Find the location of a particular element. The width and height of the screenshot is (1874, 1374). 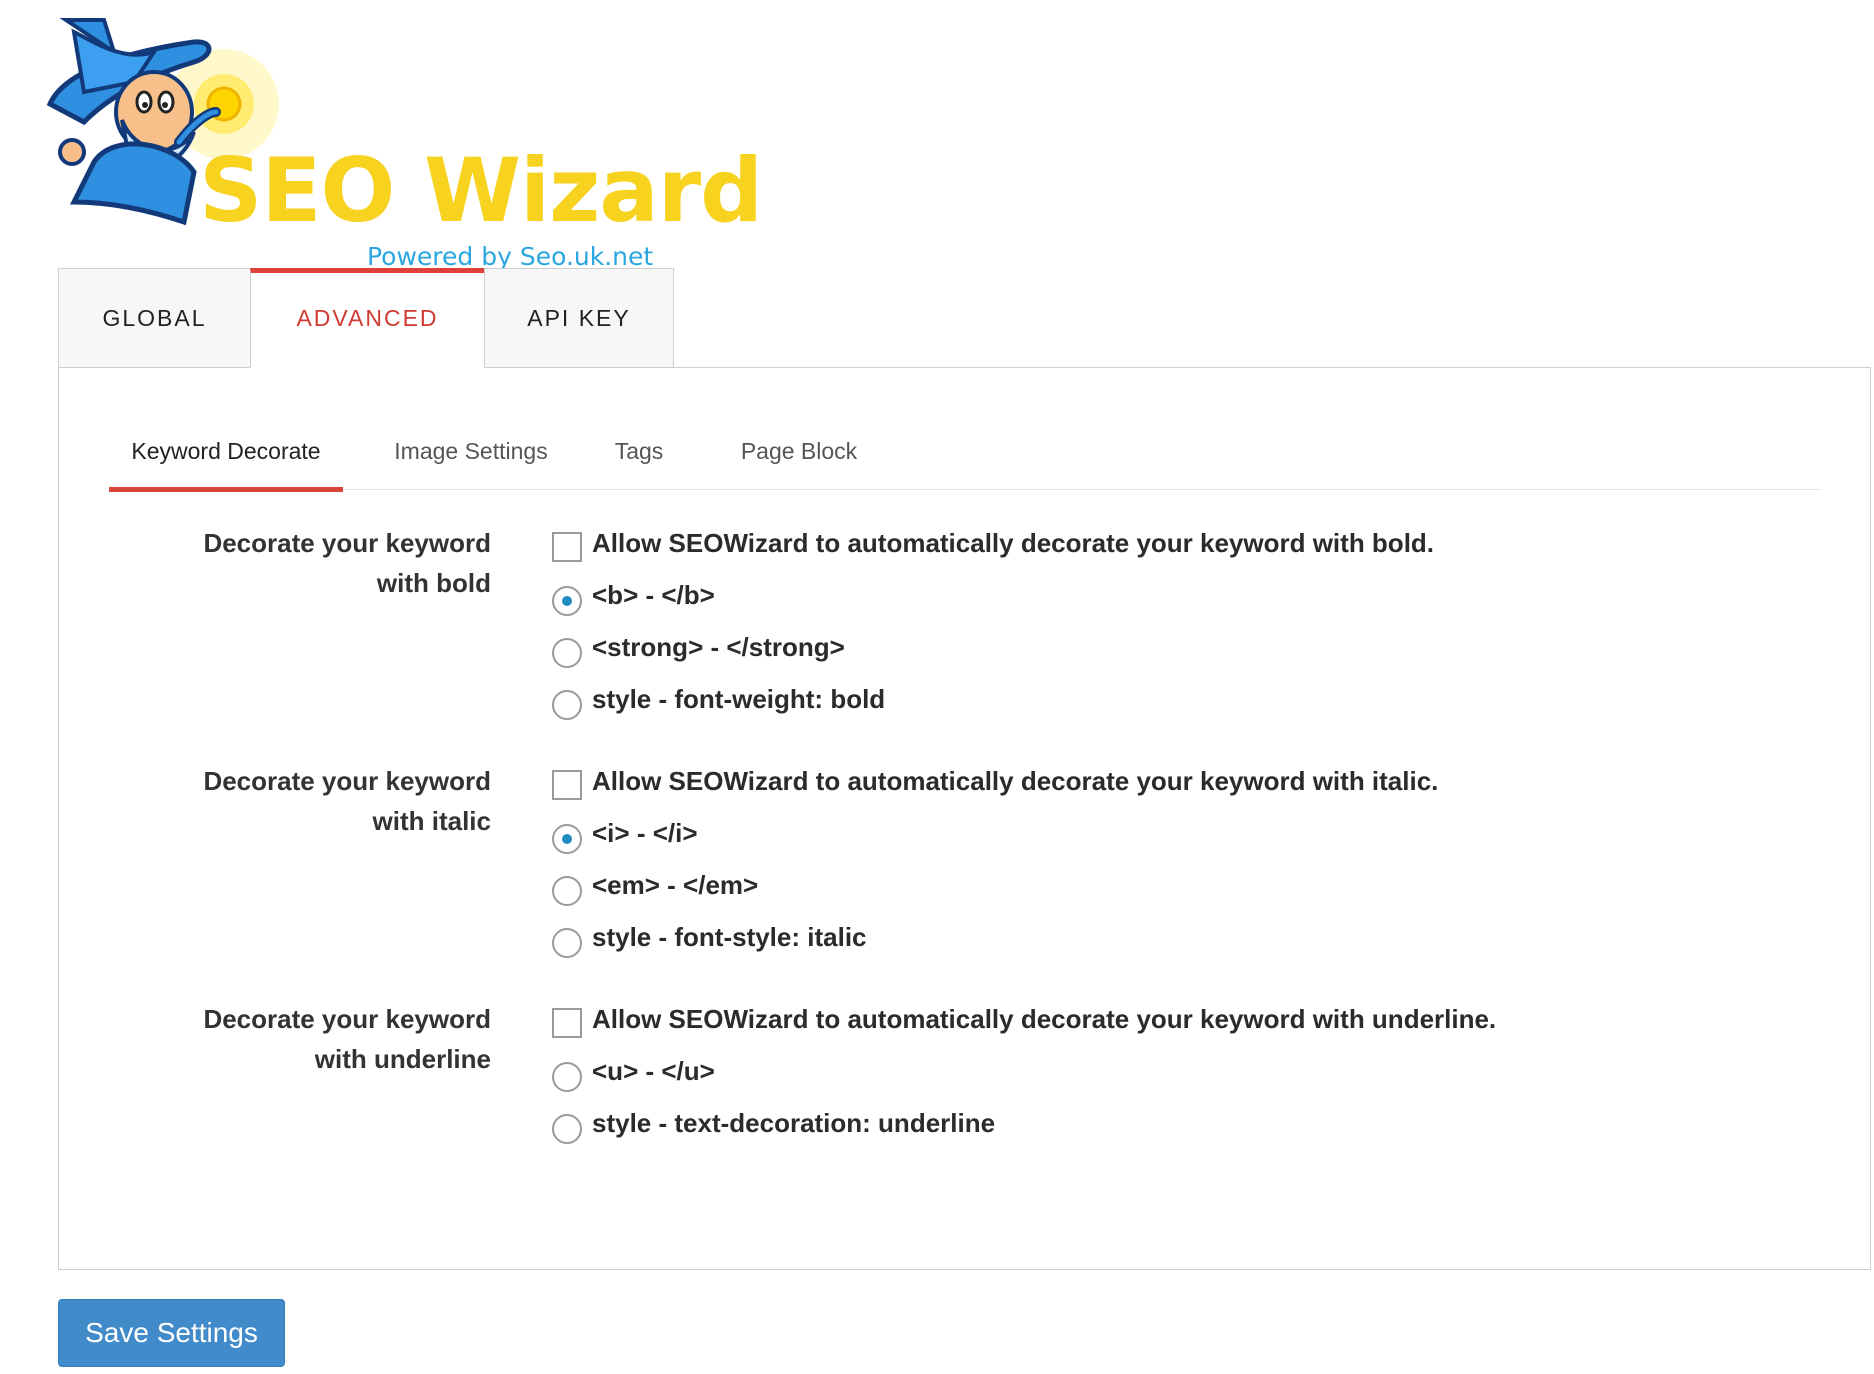

bold-strong-label: <strong> - </strong> is located at coordinates (718, 647).